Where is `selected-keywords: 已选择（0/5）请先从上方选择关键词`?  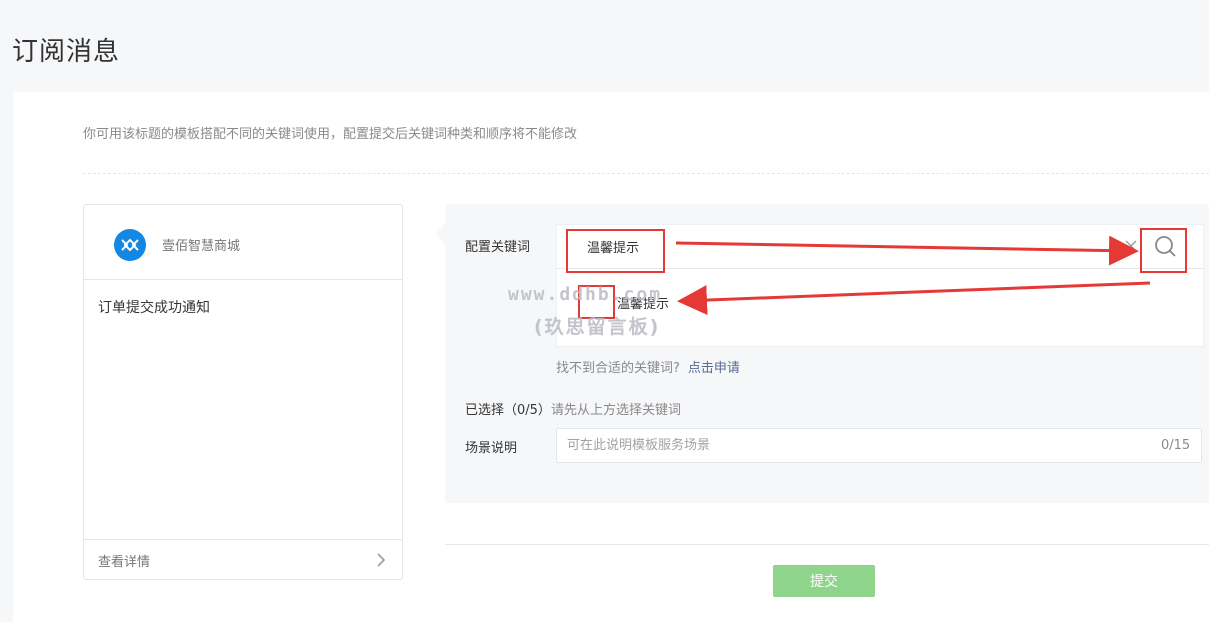
selected-keywords: 已选择（0/5）请先从上方选择关键词 is located at coordinates (573, 408).